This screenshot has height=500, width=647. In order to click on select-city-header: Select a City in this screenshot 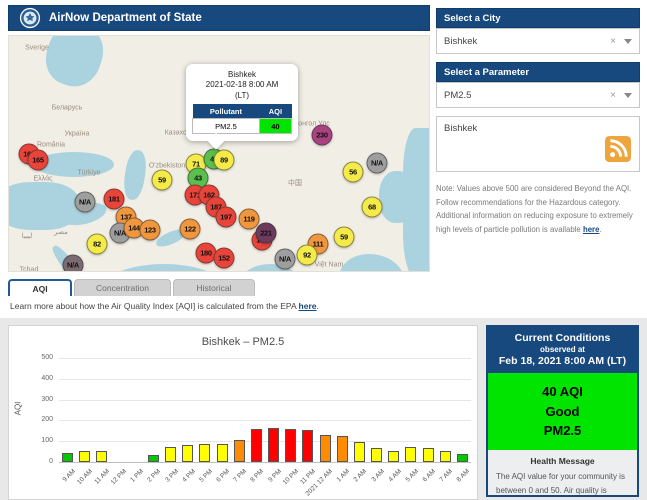, I will do `click(538, 18)`.